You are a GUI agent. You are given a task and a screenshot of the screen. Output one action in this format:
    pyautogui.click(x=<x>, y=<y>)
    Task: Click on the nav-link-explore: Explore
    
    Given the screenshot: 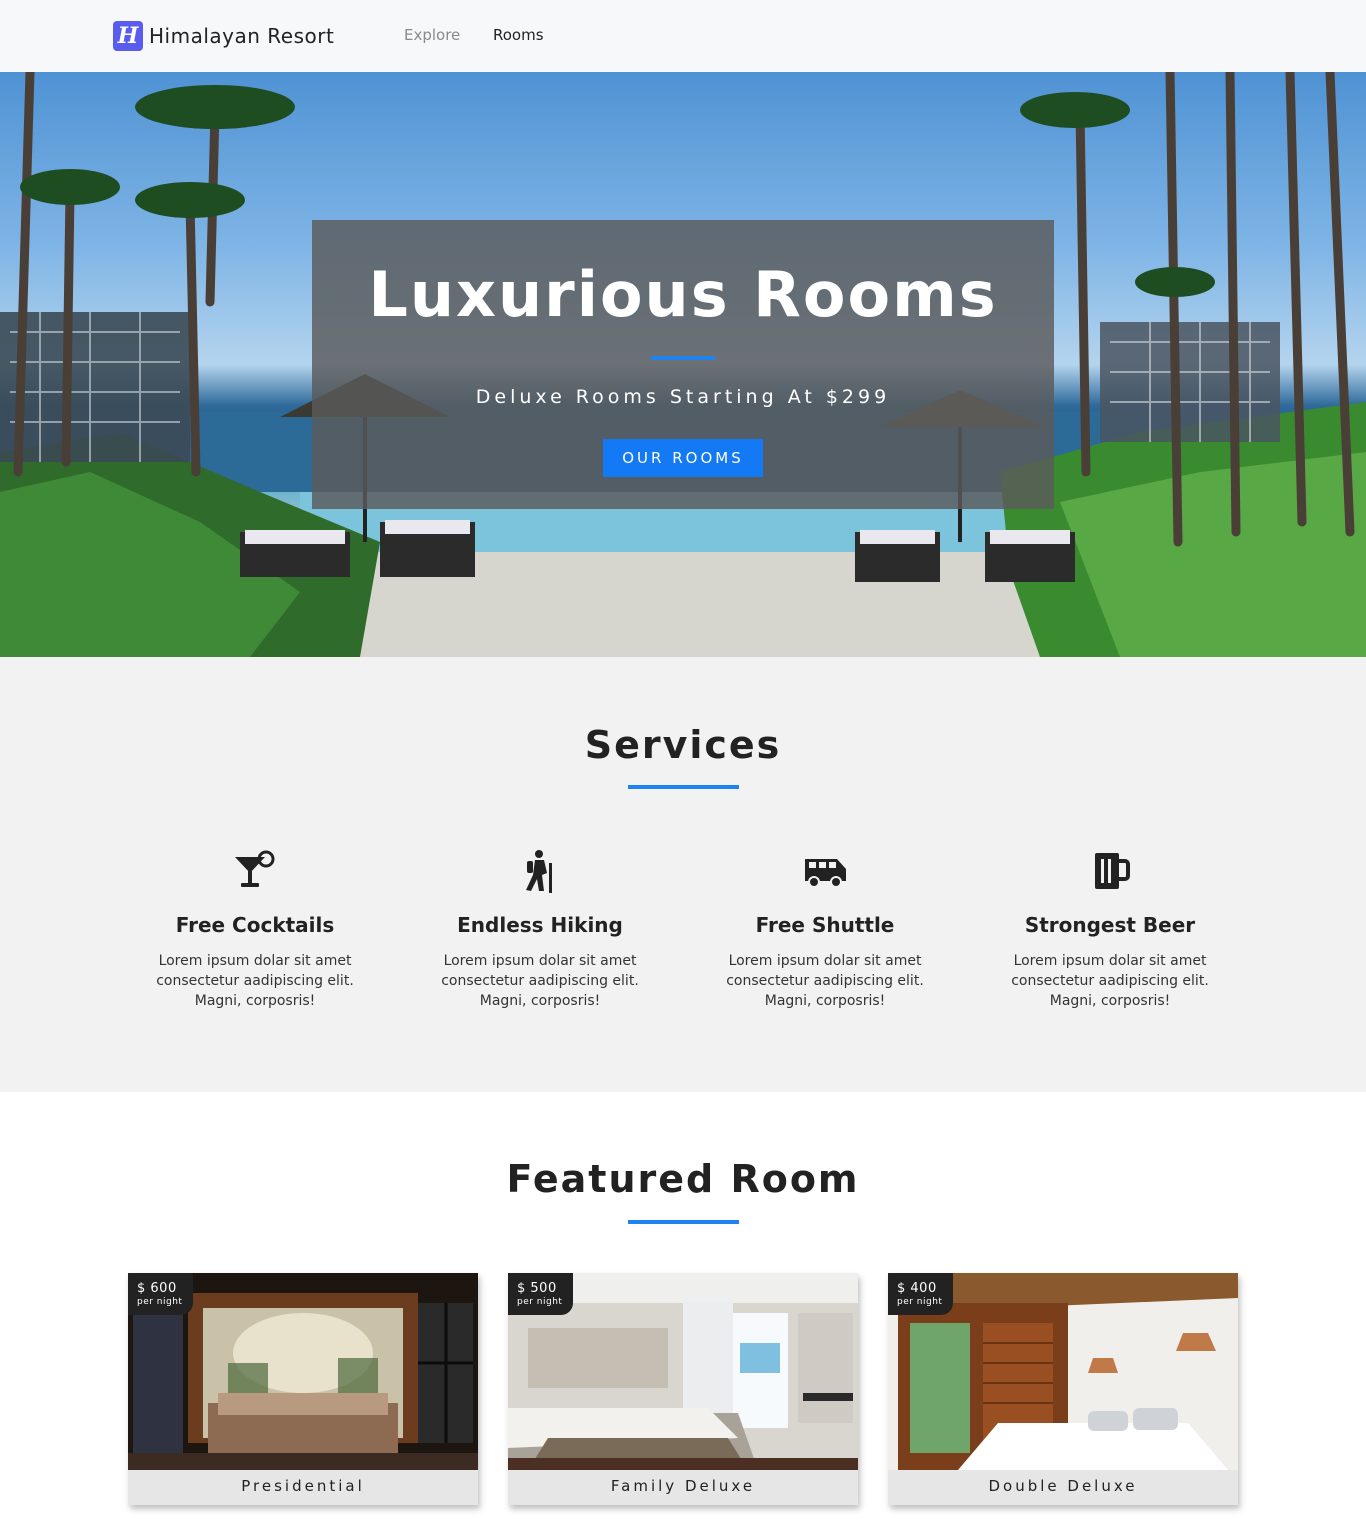 What is the action you would take?
    pyautogui.click(x=432, y=35)
    